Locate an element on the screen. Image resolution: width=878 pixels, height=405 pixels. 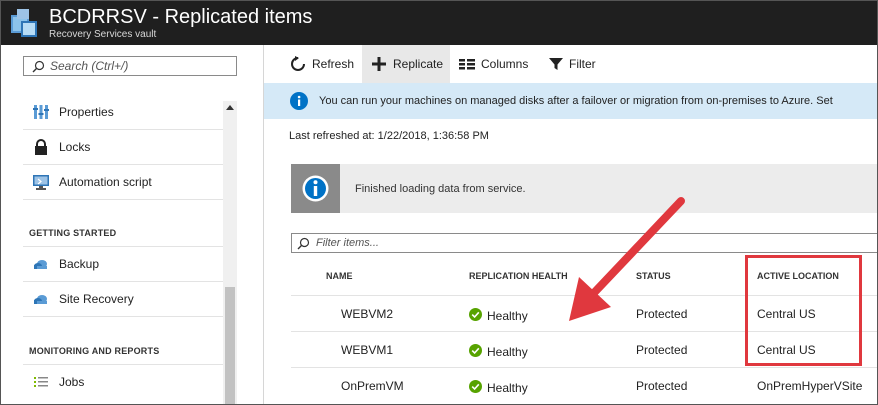
sidebar-item-jobs: Jobs is located at coordinates (123, 382).